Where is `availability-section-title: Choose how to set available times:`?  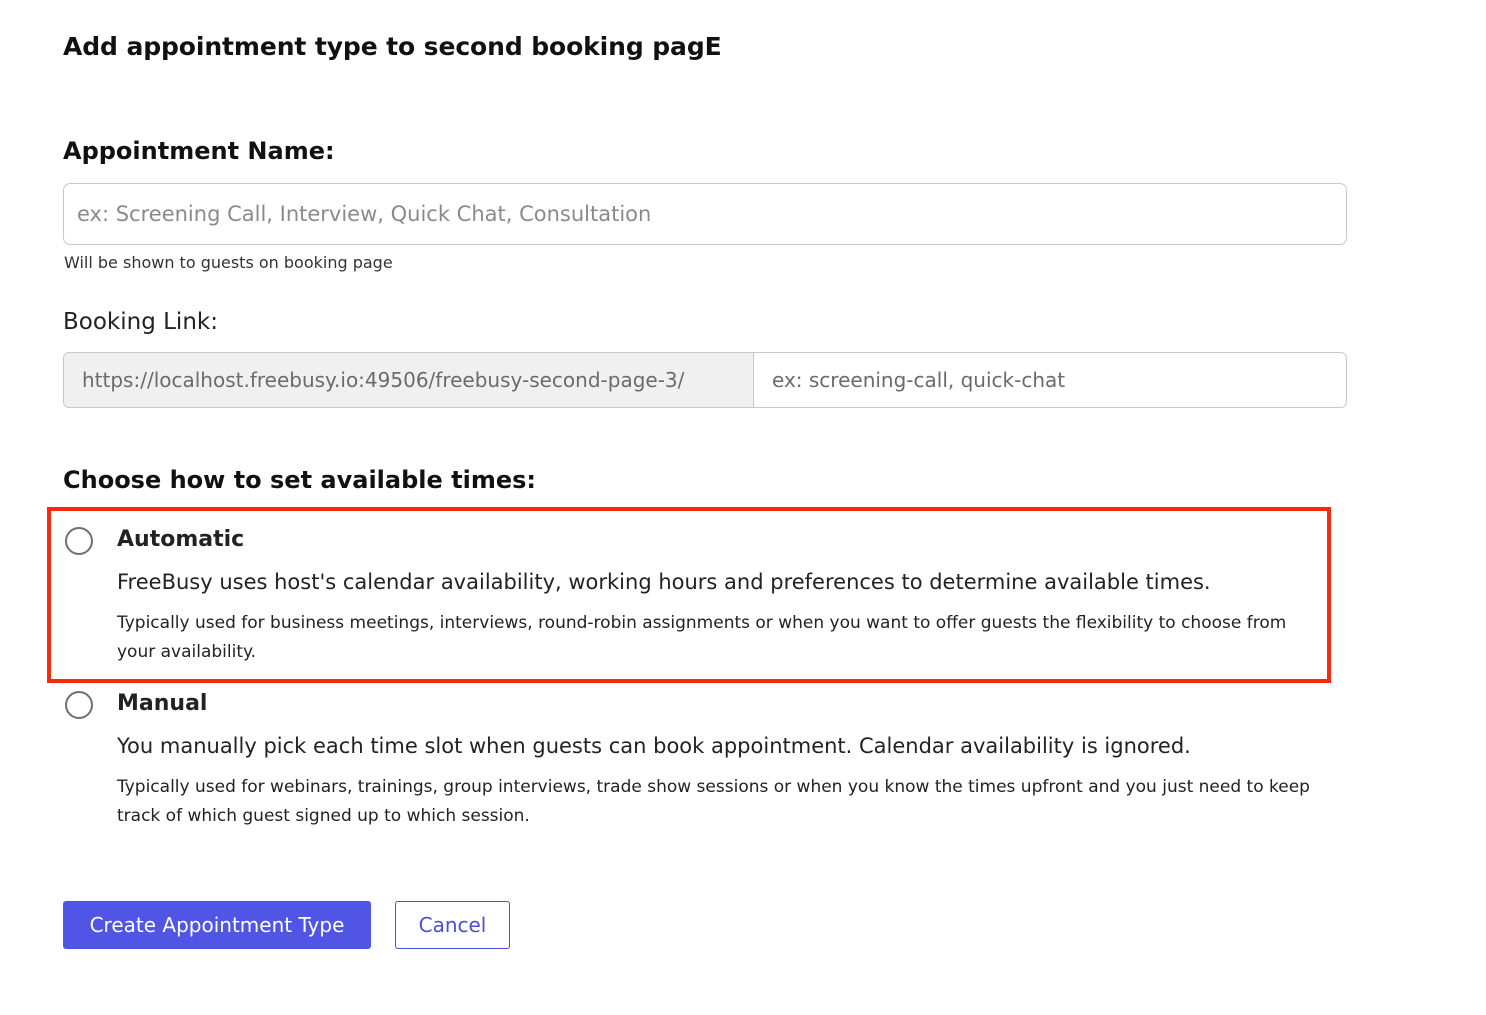
availability-section-title: Choose how to set available times: is located at coordinates (299, 480).